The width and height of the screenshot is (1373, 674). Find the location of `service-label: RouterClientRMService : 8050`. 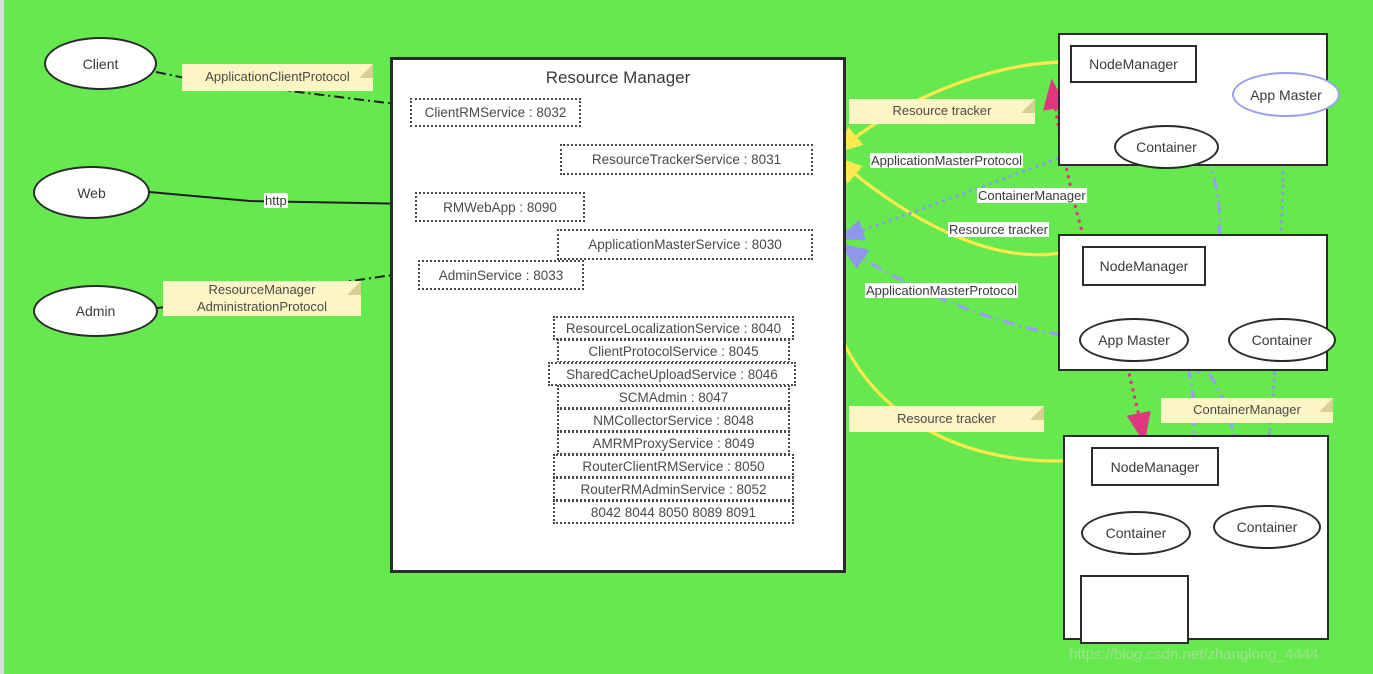

service-label: RouterClientRMService : 8050 is located at coordinates (673, 466).